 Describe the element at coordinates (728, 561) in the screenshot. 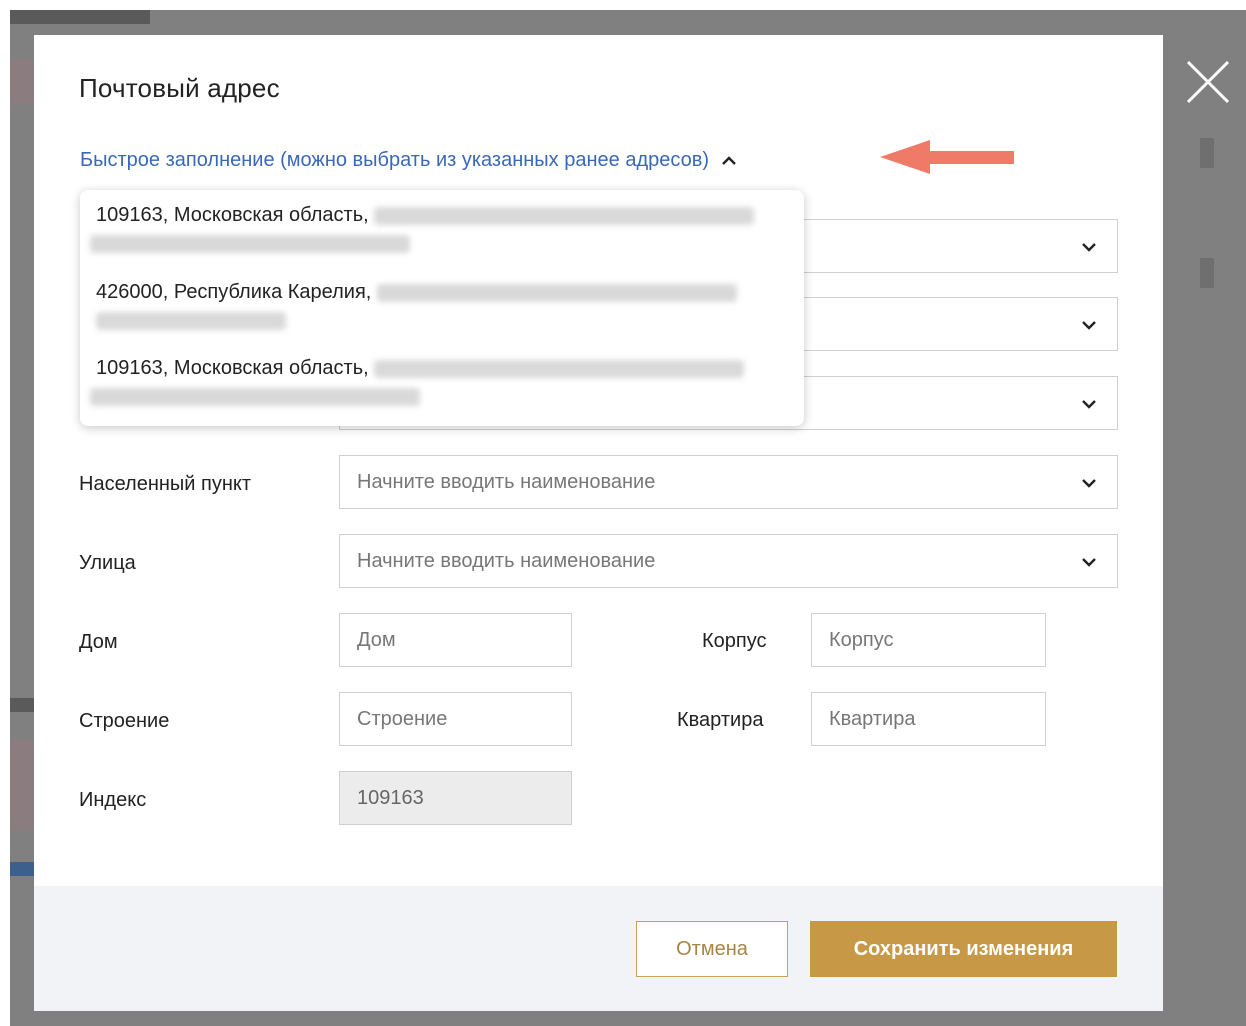

I see `street-select: Начните вводить наименование` at that location.